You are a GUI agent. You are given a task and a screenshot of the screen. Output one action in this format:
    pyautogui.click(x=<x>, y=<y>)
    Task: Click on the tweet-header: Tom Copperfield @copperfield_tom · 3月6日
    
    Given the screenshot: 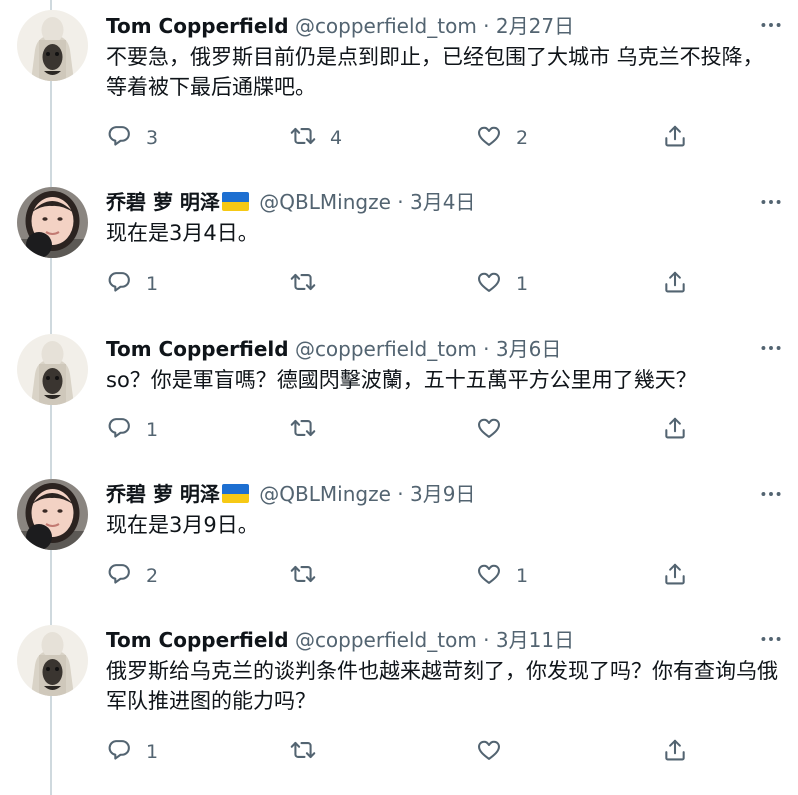 What is the action you would take?
    pyautogui.click(x=442, y=349)
    